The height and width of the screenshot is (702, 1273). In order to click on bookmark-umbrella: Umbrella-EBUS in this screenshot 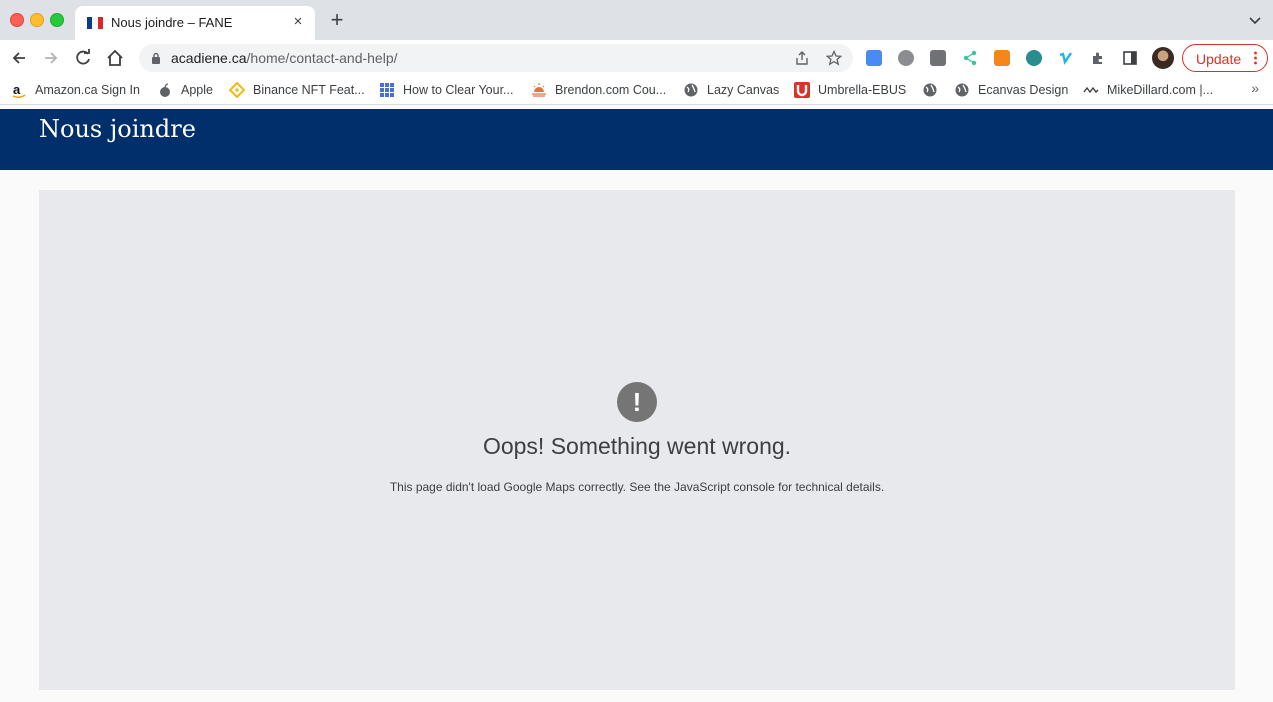, I will do `click(862, 90)`.